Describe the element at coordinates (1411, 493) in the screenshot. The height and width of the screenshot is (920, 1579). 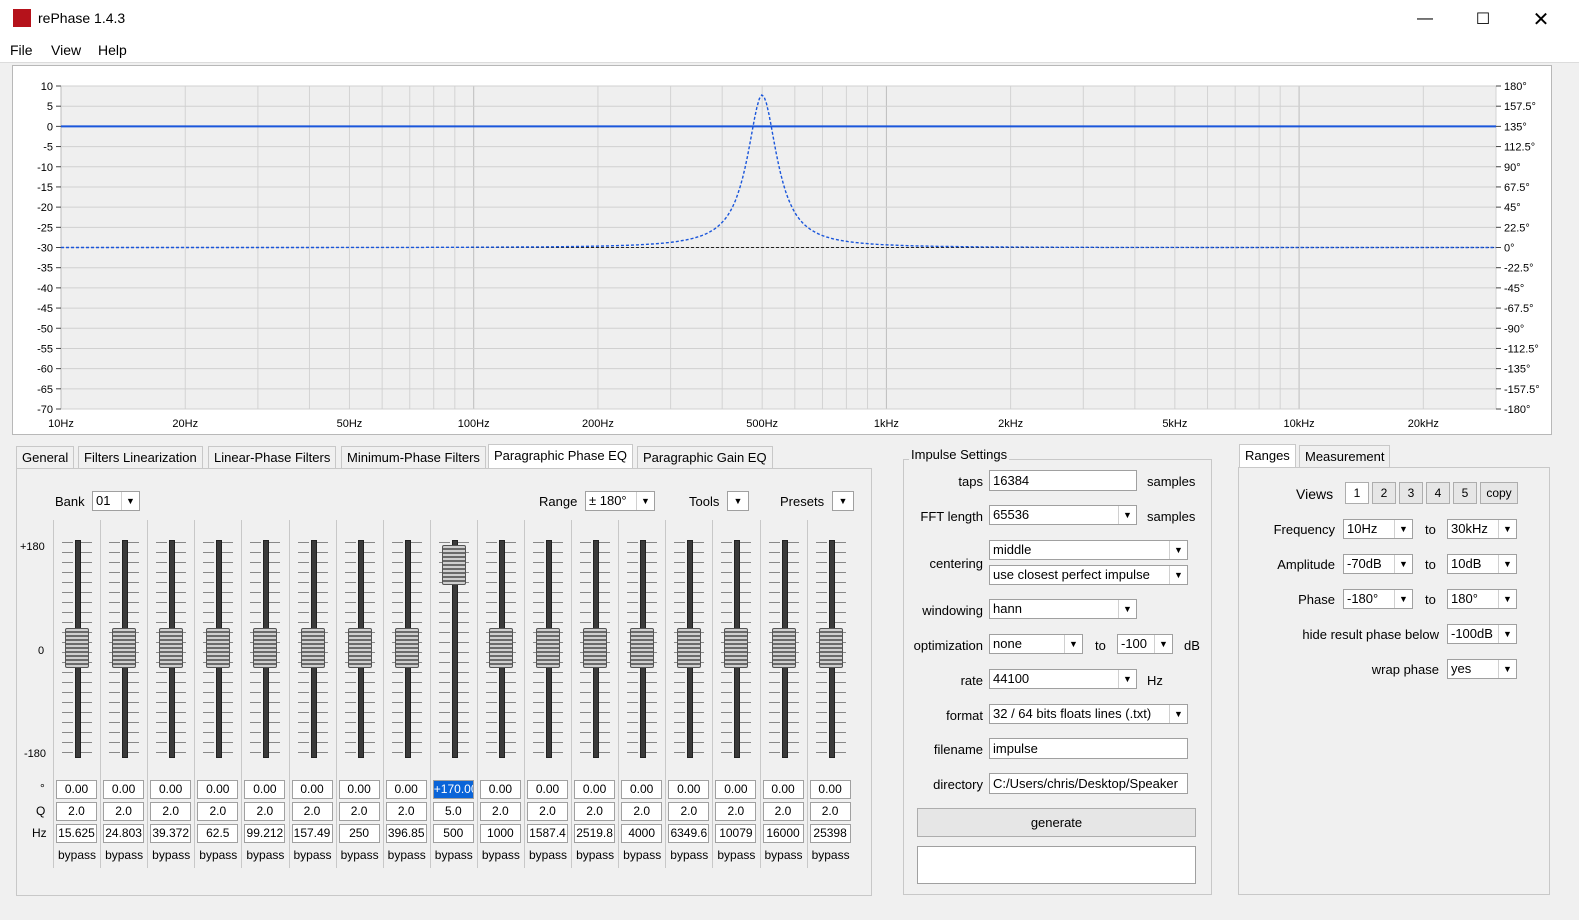
I see `view-button-3: 3` at that location.